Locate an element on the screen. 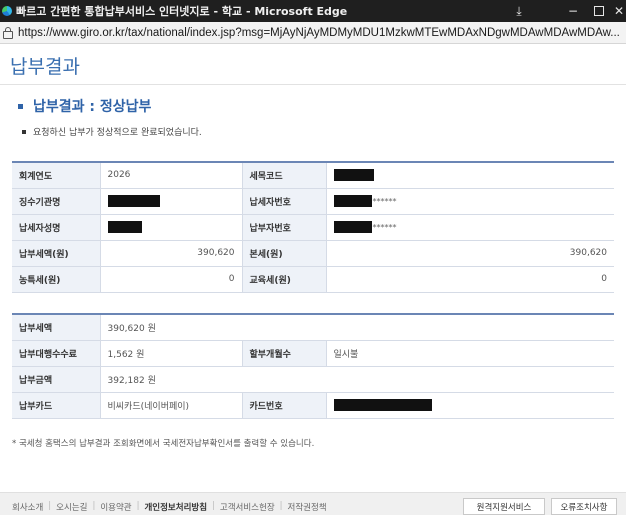 Image resolution: width=626 pixels, height=515 pixels. taxpayer-name-label: 납세자성명 is located at coordinates (56, 227).